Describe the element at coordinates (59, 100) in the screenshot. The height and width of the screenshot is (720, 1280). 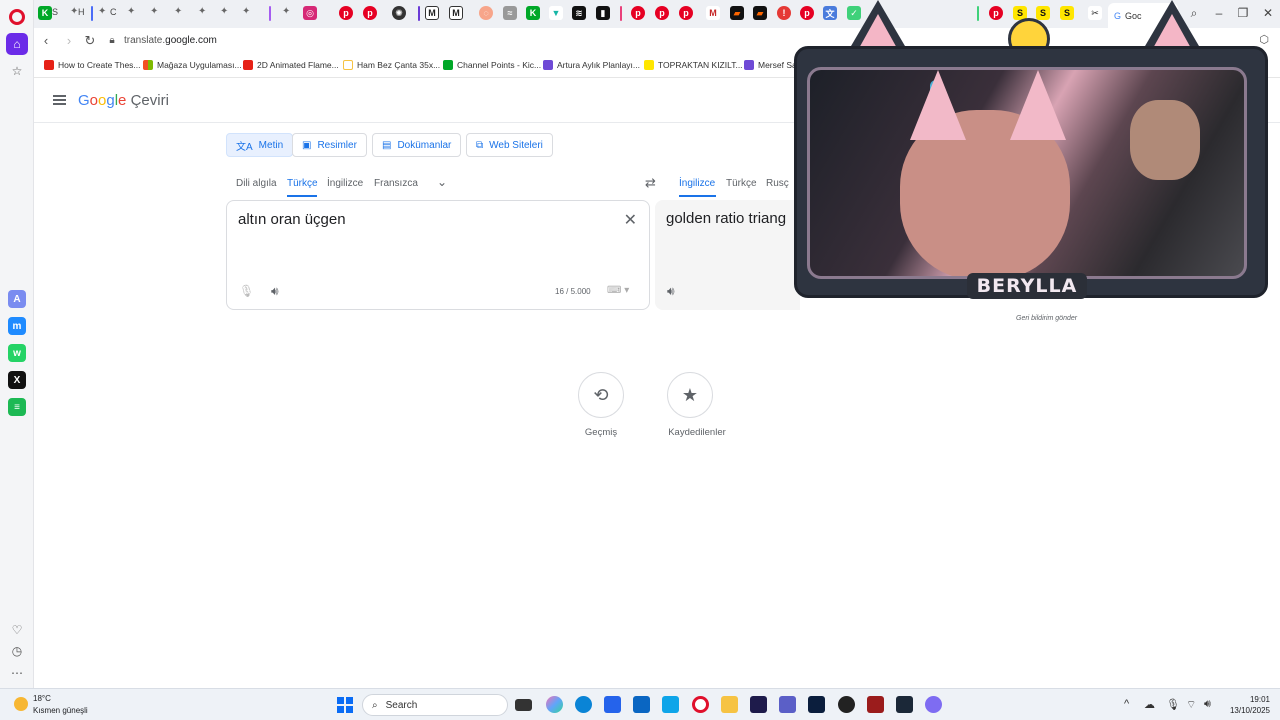
I see `menu-icon` at that location.